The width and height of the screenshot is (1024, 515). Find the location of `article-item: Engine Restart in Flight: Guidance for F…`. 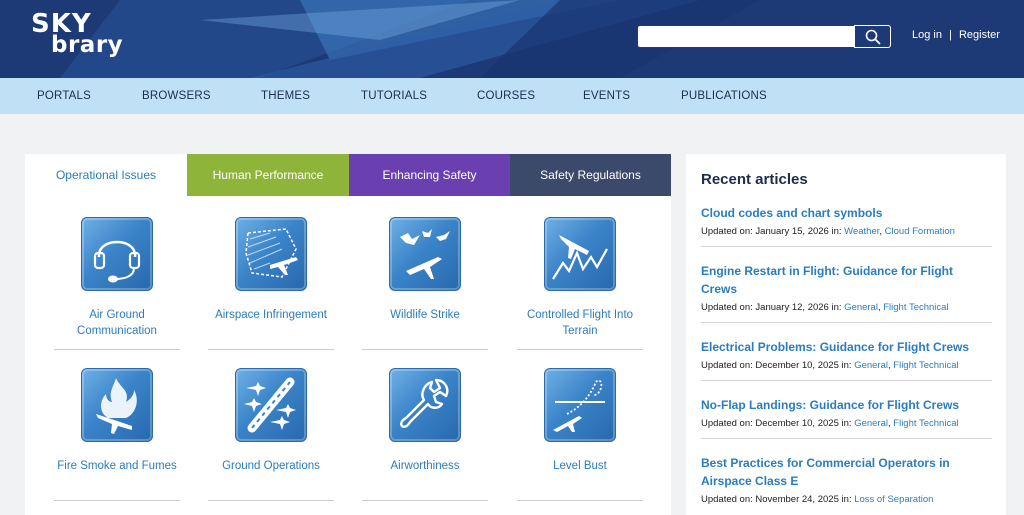

article-item: Engine Restart in Flight: Guidance for F… is located at coordinates (846, 292).